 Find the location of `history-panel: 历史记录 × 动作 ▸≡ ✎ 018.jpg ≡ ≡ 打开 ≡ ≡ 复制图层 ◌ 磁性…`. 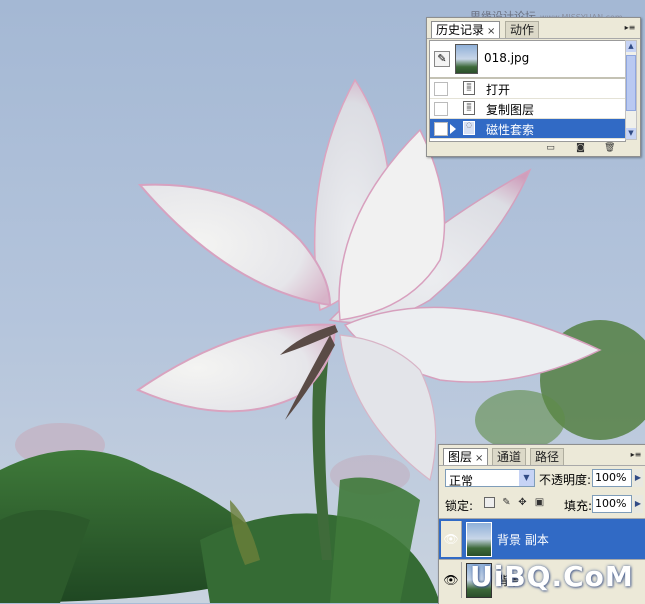

history-panel: 历史记录 × 动作 ▸≡ ✎ 018.jpg ≡ ≡ 打开 ≡ ≡ 复制图层 ◌ 磁性… is located at coordinates (533, 87).